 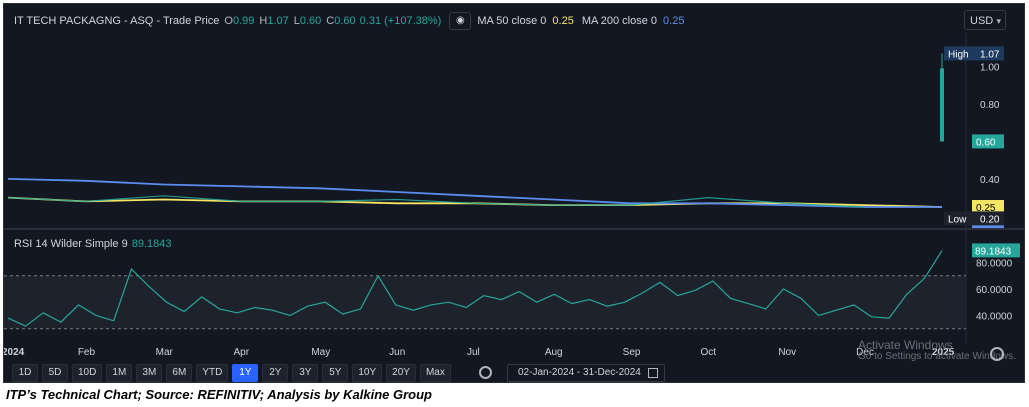 I want to click on low-value: 0.20, so click(x=990, y=219).